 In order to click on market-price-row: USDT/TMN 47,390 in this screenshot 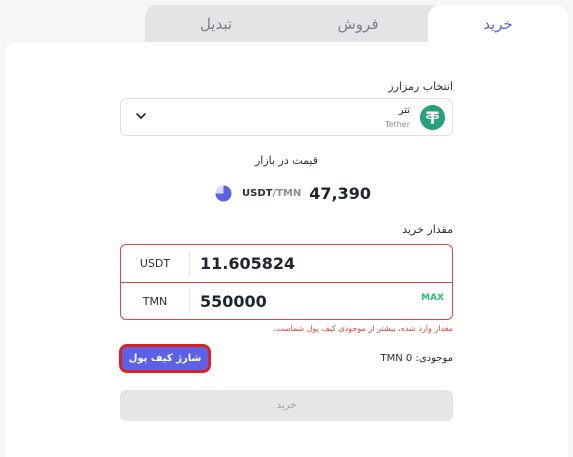, I will do `click(293, 193)`.